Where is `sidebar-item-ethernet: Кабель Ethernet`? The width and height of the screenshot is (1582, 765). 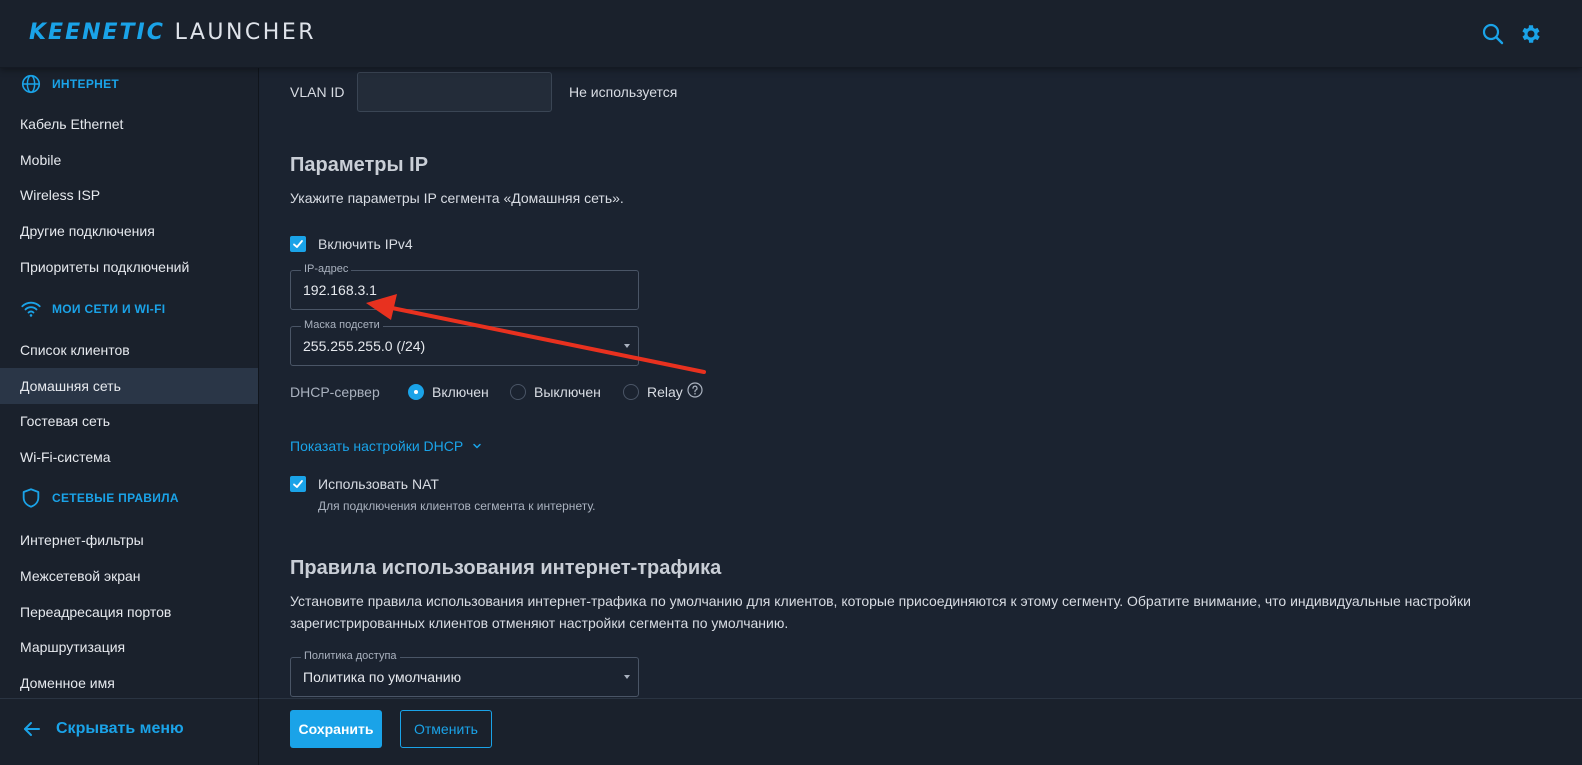 sidebar-item-ethernet: Кабель Ethernet is located at coordinates (129, 124).